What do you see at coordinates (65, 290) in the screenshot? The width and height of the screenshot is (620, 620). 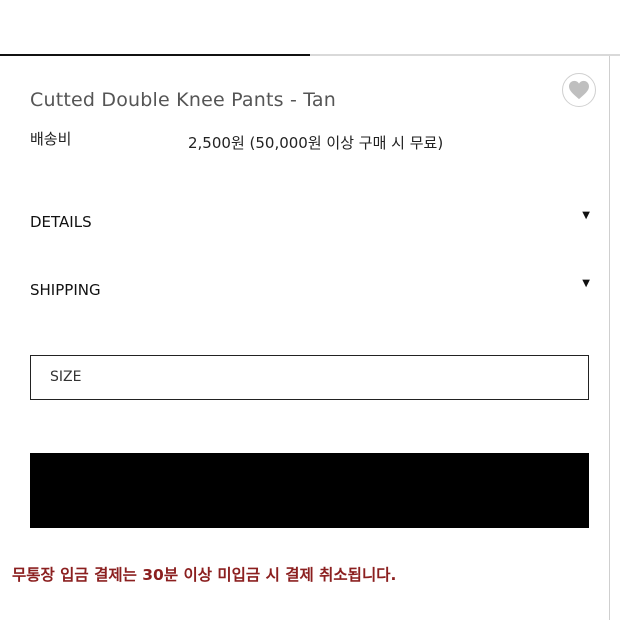 I see `shipping-label: SHIPPING` at bounding box center [65, 290].